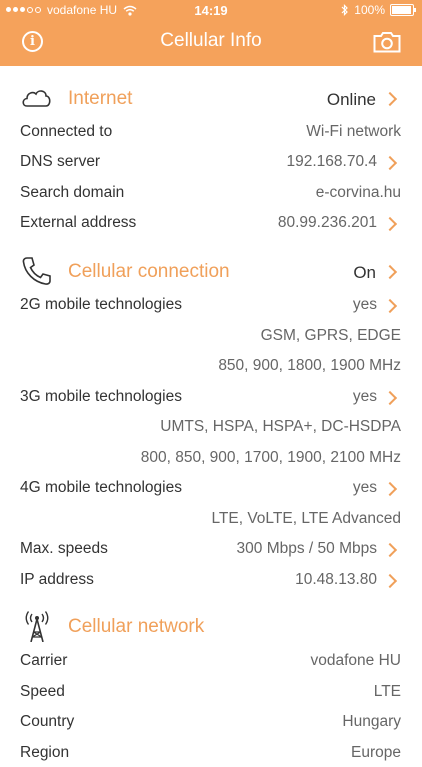  Describe the element at coordinates (211, 336) in the screenshot. I see `row-2g-standards: GSM, GPRS, EDGE` at that location.